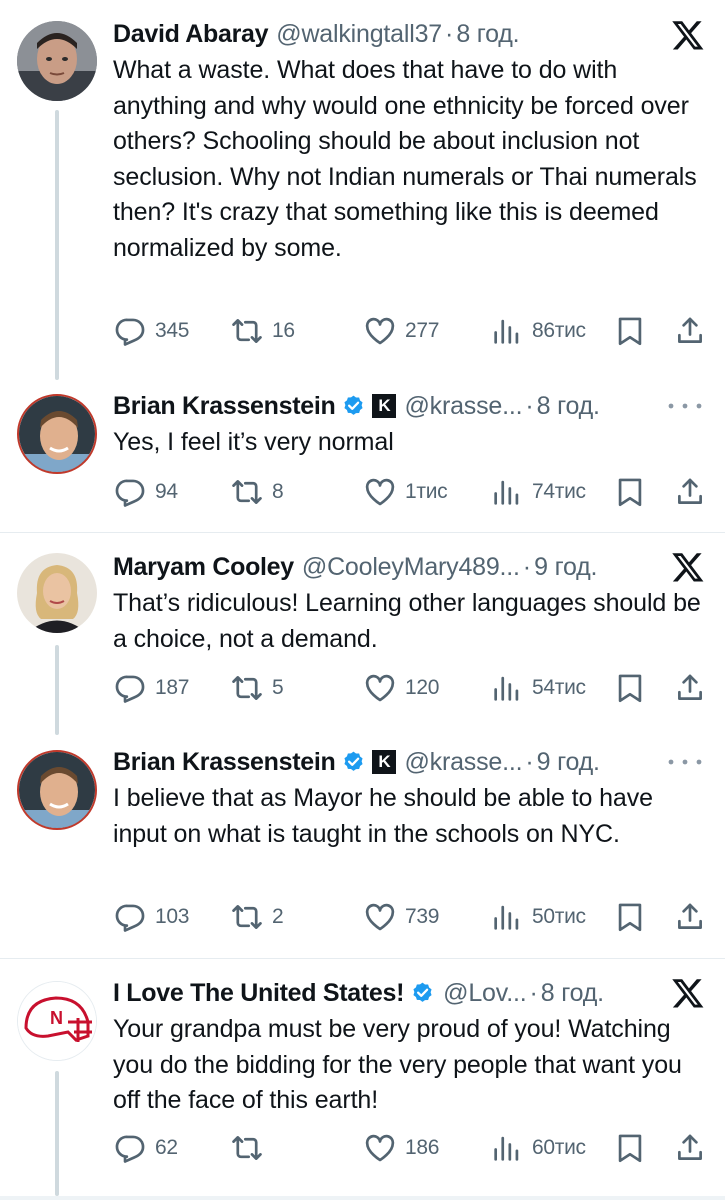 The width and height of the screenshot is (725, 1200). I want to click on like-count: 186, so click(422, 1147).